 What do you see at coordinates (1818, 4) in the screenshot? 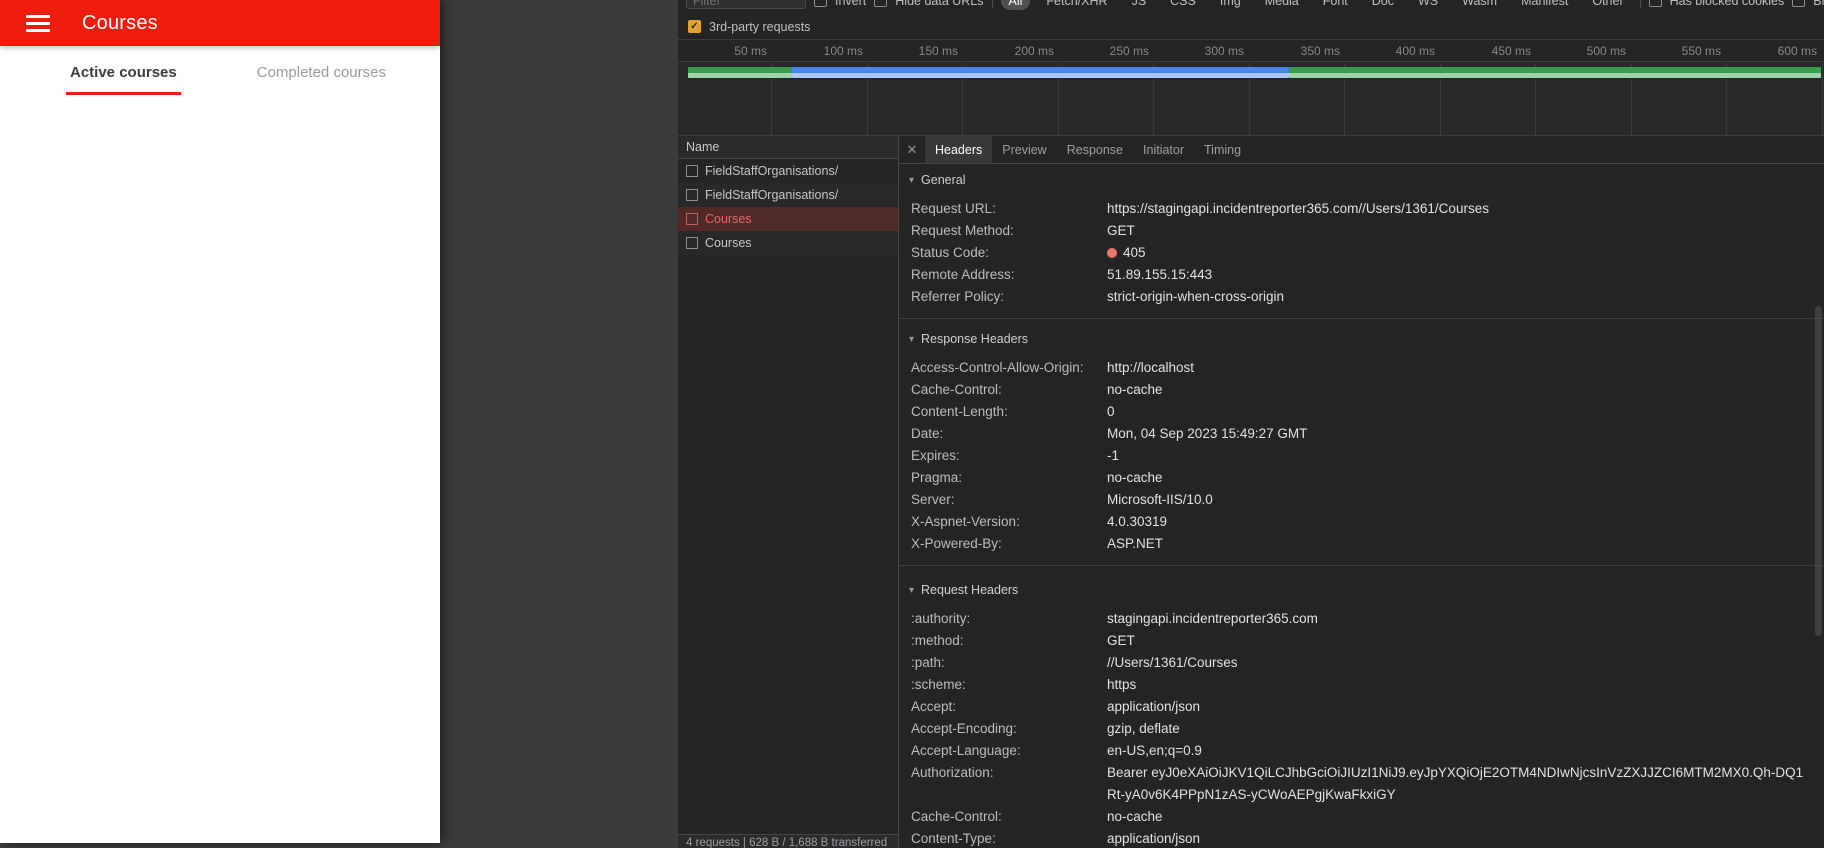
I see `blocked-requests-label: Blocked Requests` at bounding box center [1818, 4].